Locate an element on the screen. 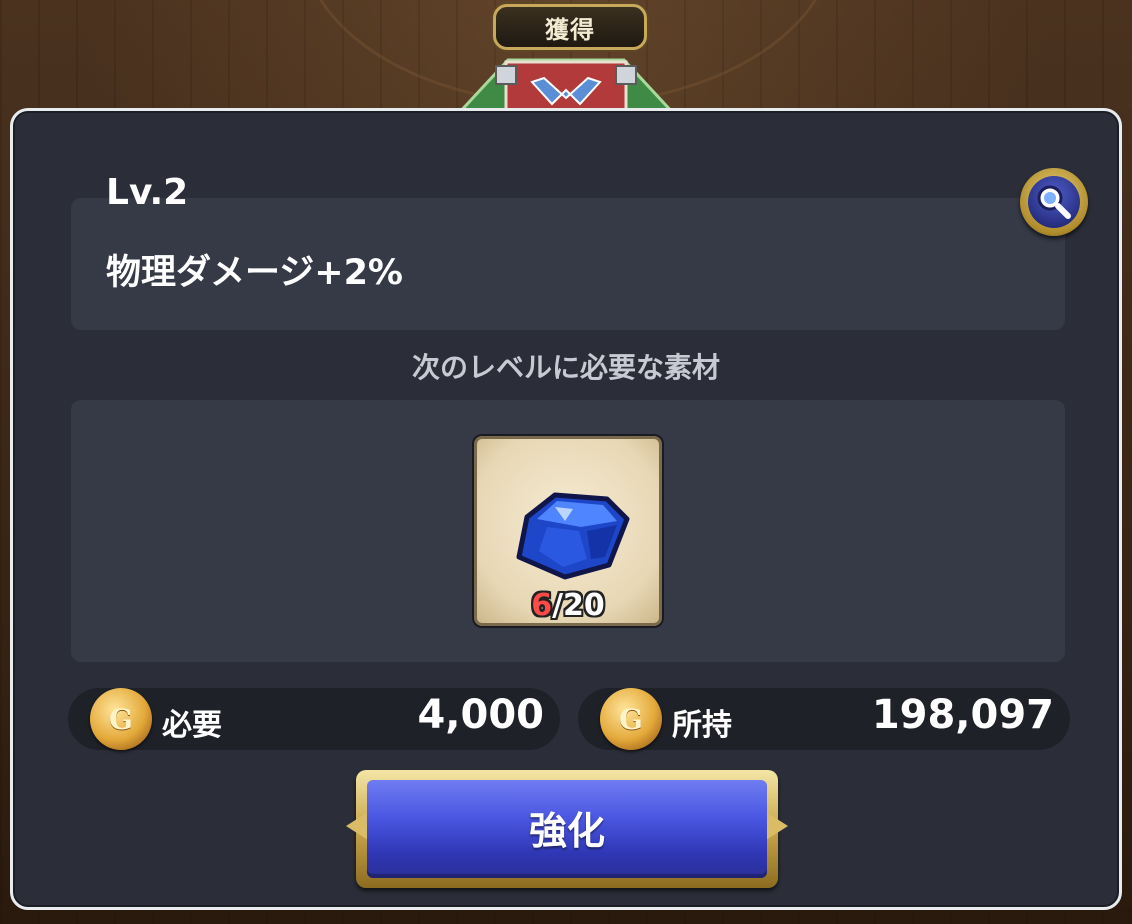  skill-effect: 物理ダメージ+2% is located at coordinates (254, 273).